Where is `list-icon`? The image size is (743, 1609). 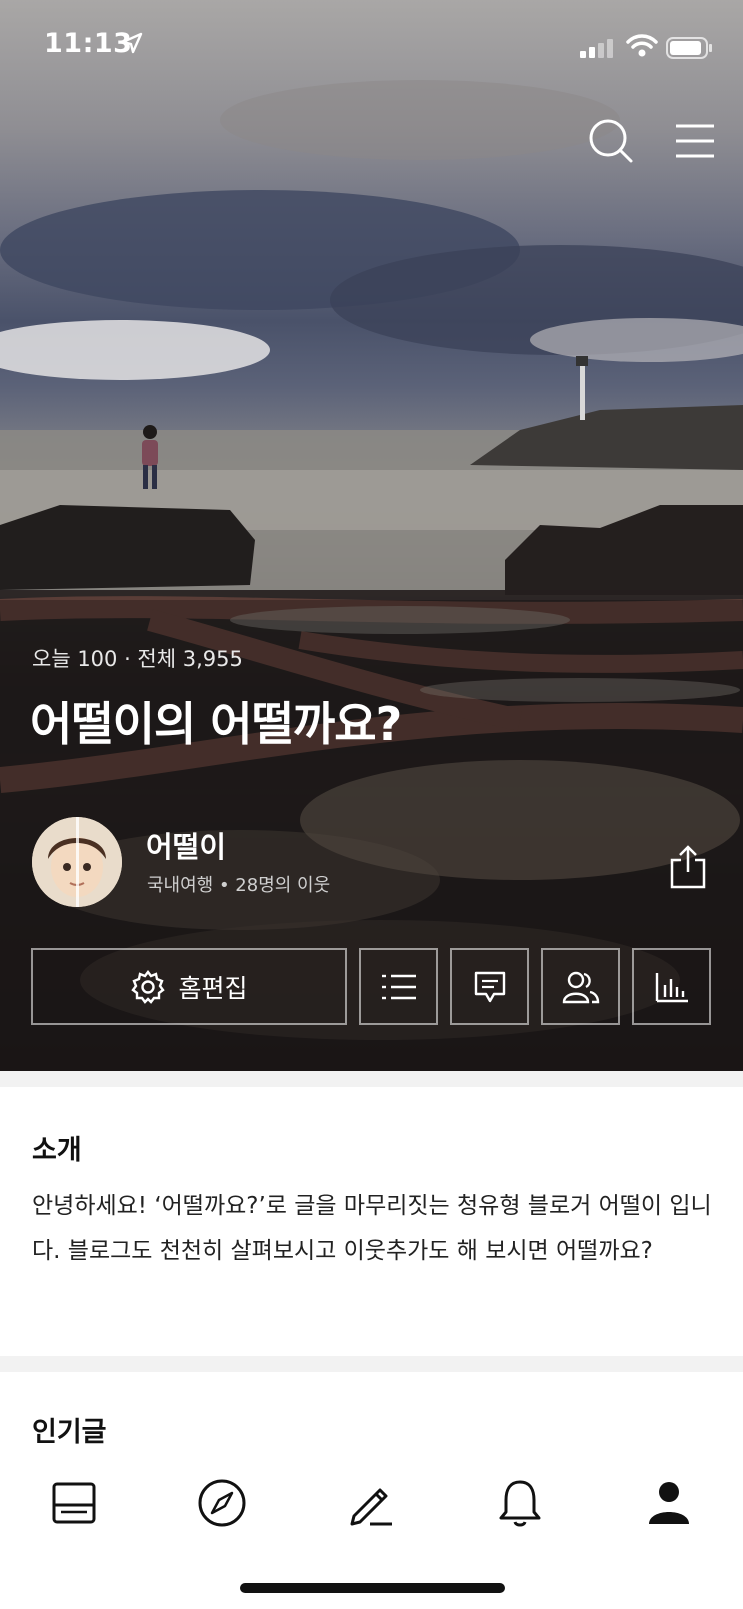 list-icon is located at coordinates (398, 986).